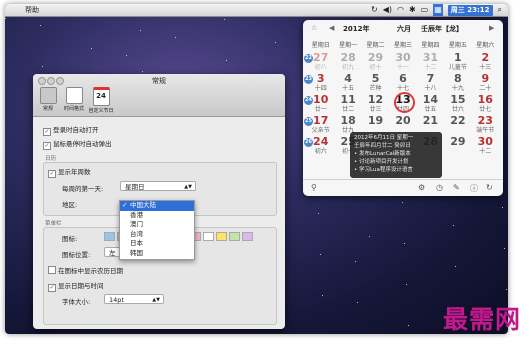 The height and width of the screenshot is (348, 531). Describe the element at coordinates (382, 154) in the screenshot. I see `tooltip-event: • 发布LunarCal新版本` at that location.